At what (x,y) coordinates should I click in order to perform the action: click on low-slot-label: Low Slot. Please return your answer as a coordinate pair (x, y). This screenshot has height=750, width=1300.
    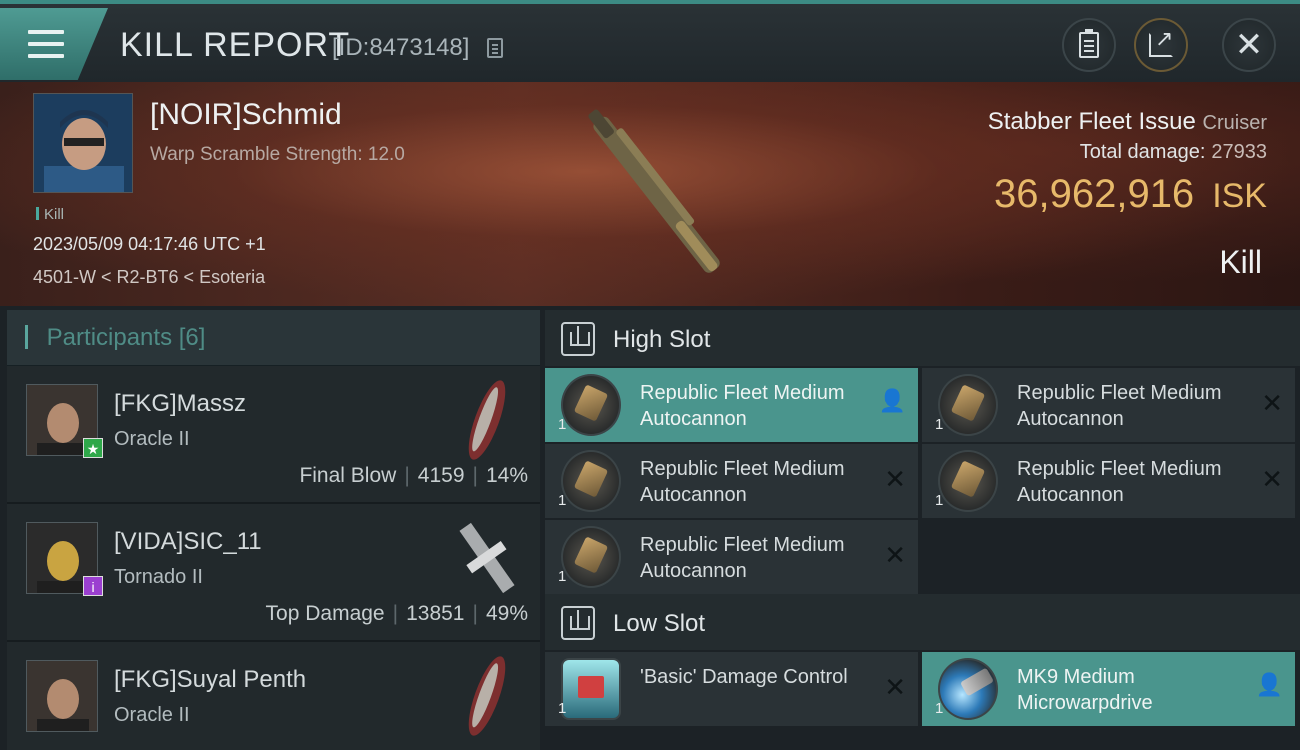
    Looking at the image, I should click on (659, 623).